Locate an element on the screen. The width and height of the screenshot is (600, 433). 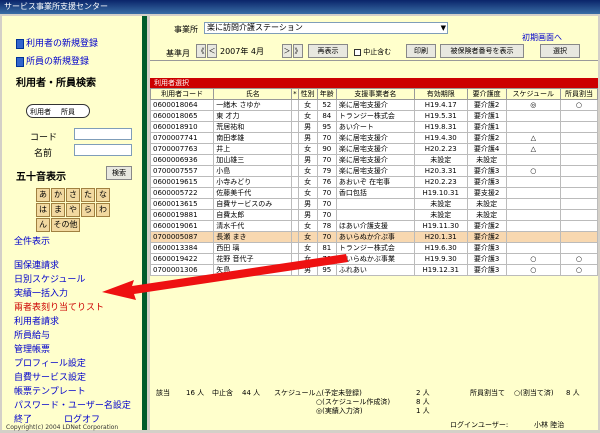
table-row: 0600019881 自費太郎男 70 未設定 未設定 is located at coordinates (374, 215).